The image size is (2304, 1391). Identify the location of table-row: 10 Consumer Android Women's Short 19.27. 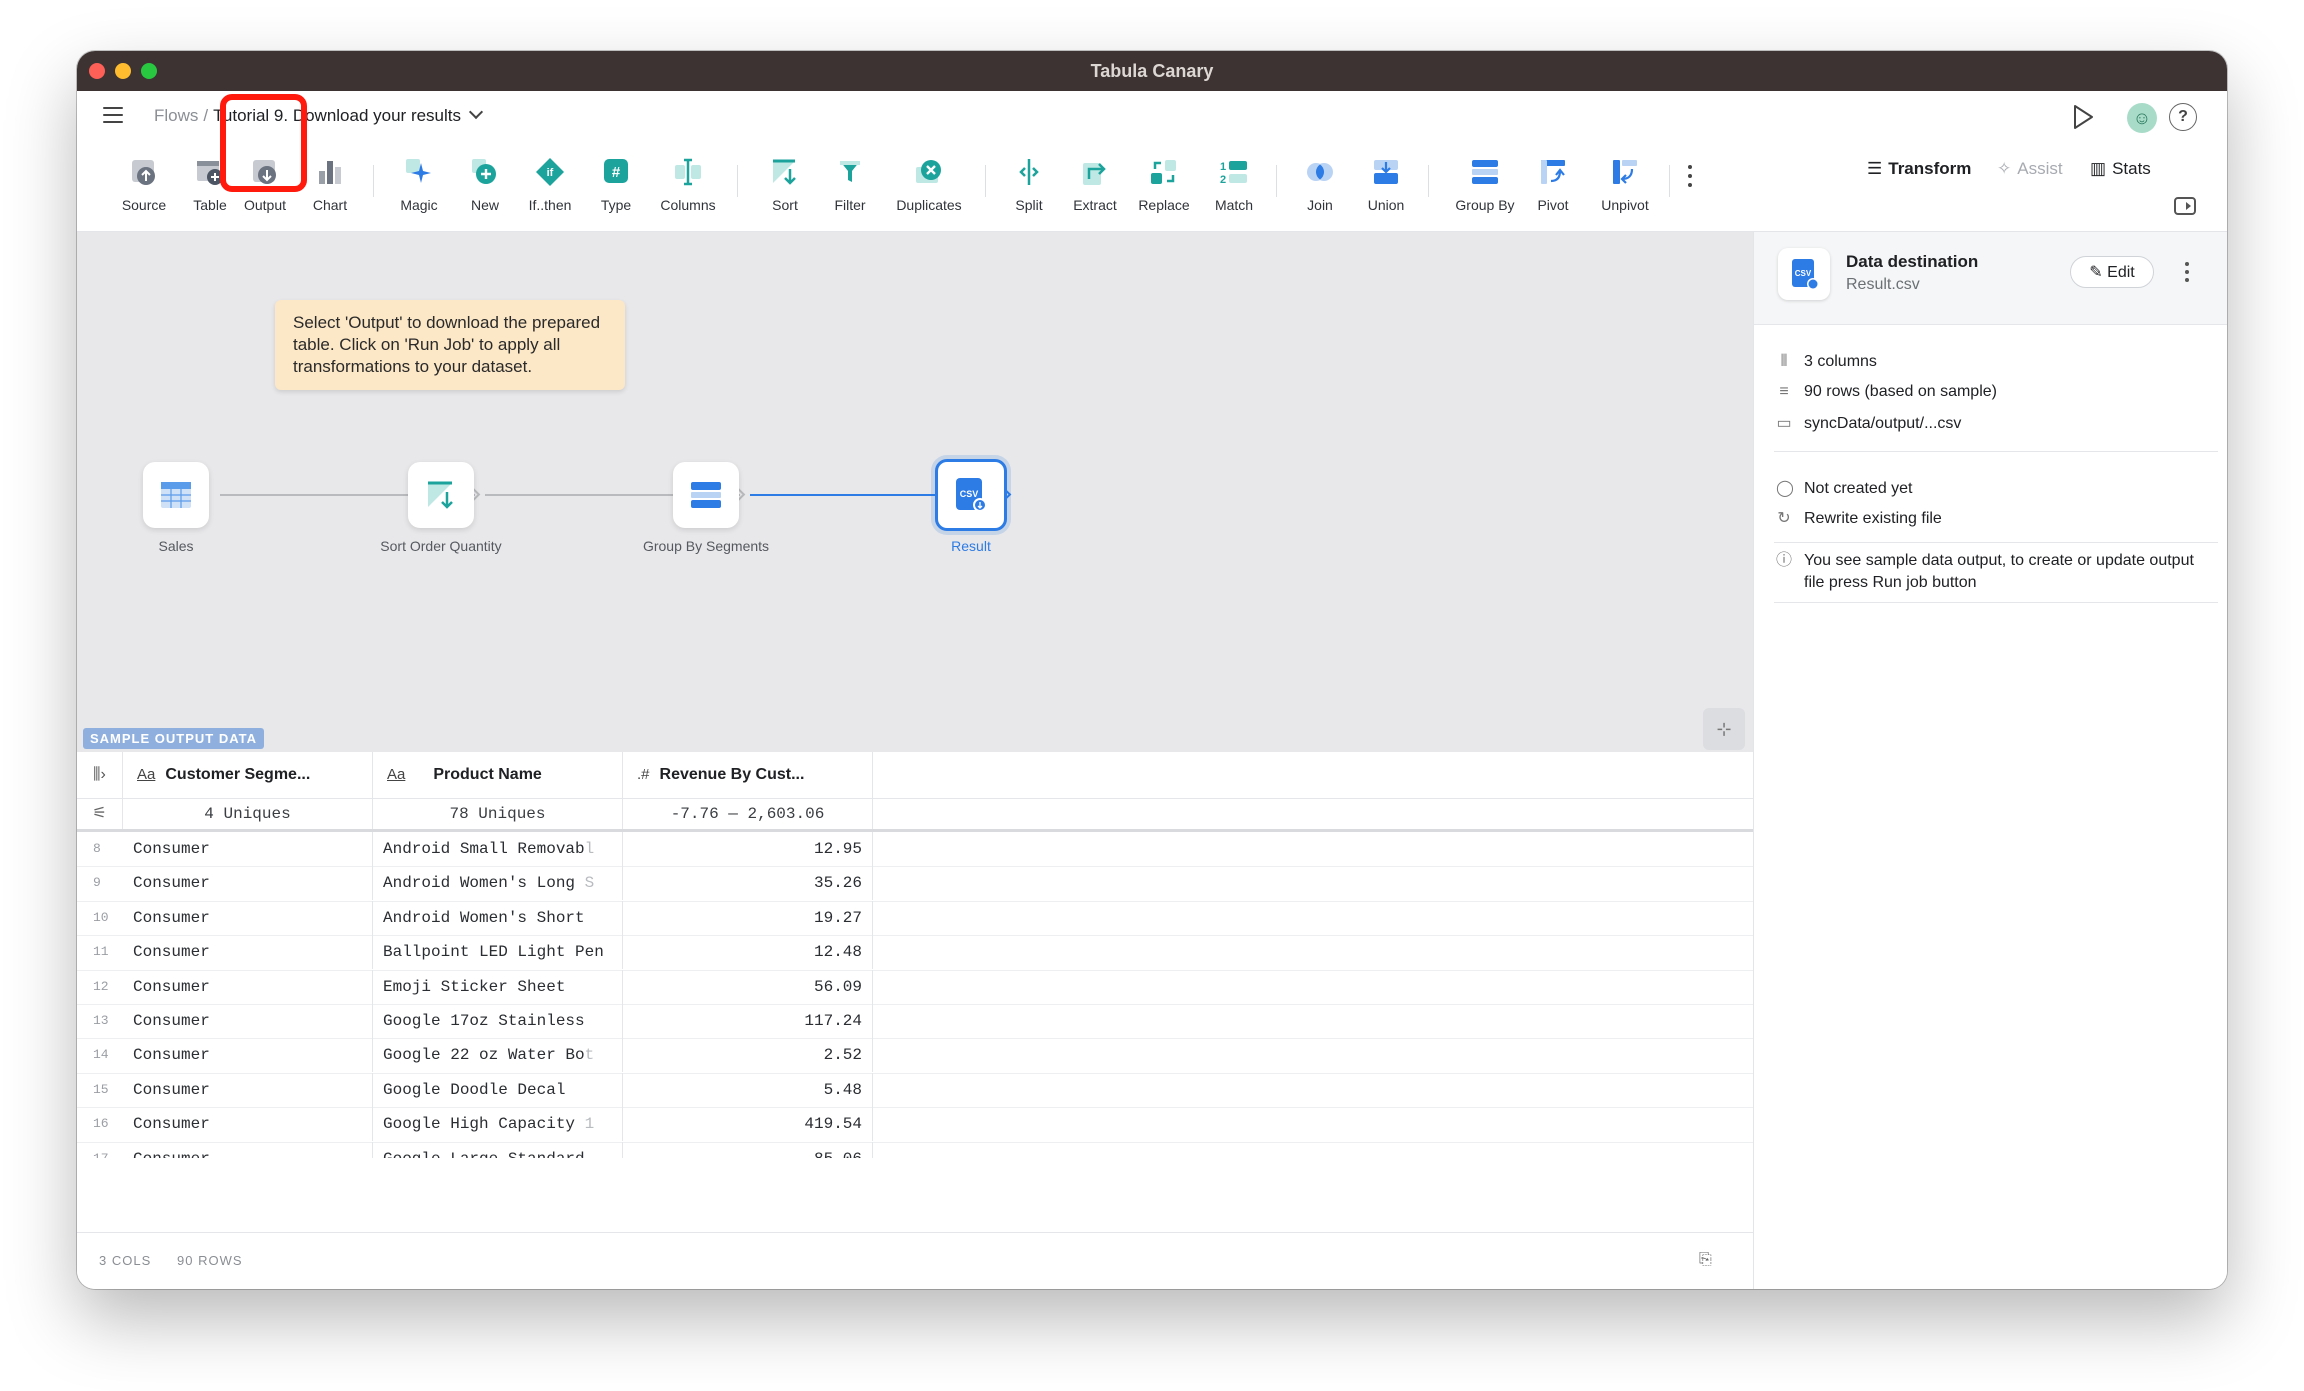
(915, 918).